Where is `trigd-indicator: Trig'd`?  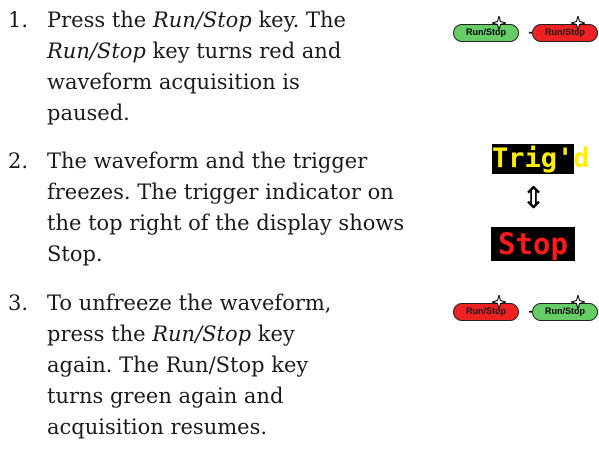
trigd-indicator: Trig'd is located at coordinates (541, 158).